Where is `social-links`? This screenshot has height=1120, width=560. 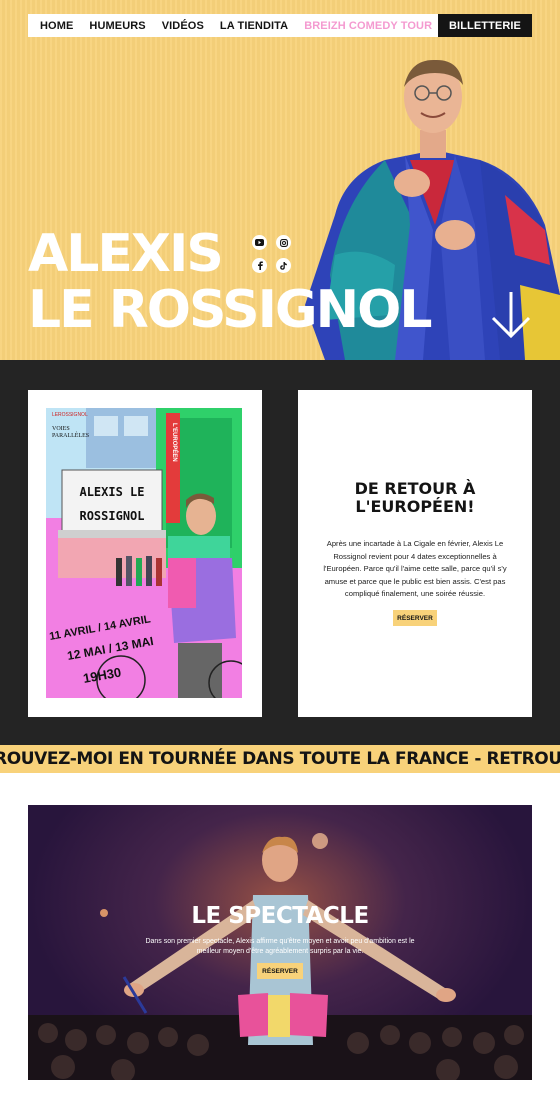
social-links is located at coordinates (272, 255).